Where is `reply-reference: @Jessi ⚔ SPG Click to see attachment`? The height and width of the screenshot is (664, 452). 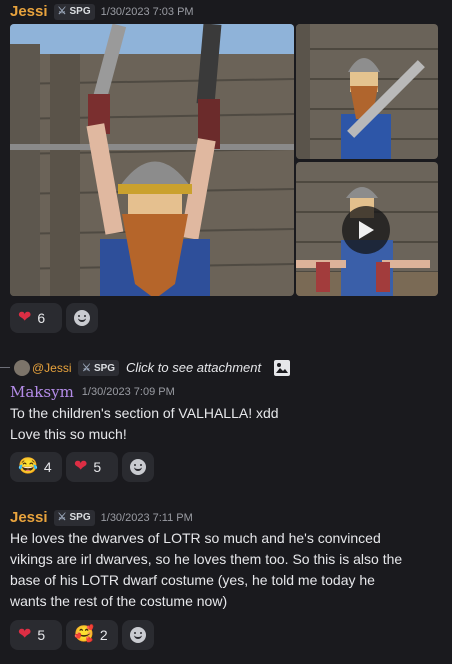 reply-reference: @Jessi ⚔ SPG Click to see attachment is located at coordinates (226, 368).